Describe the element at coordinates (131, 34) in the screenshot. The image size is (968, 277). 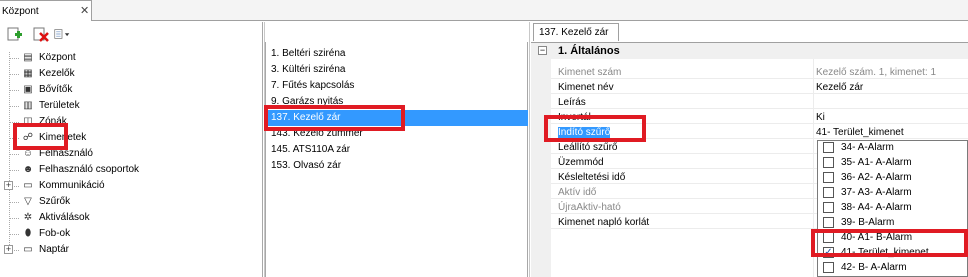
I see `tree-toolbar` at that location.